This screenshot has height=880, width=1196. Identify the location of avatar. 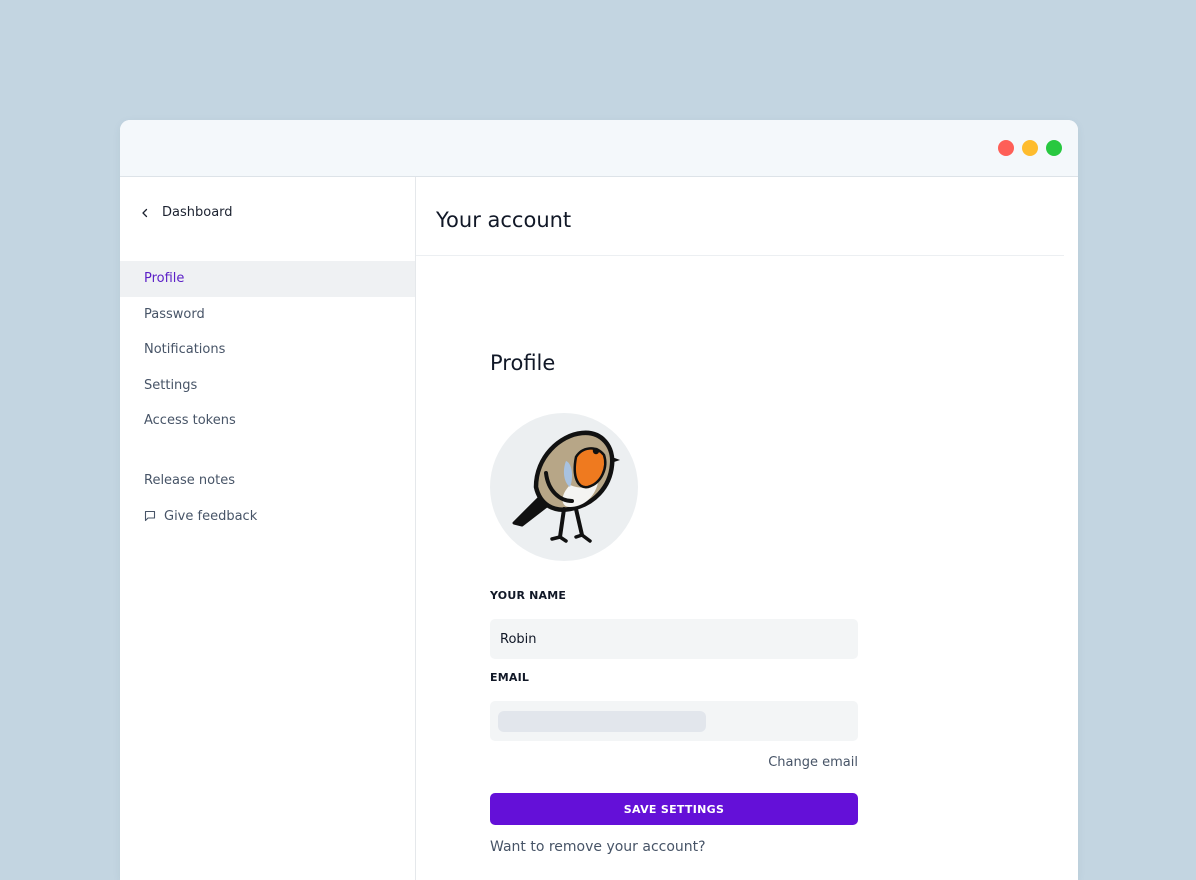
(564, 487).